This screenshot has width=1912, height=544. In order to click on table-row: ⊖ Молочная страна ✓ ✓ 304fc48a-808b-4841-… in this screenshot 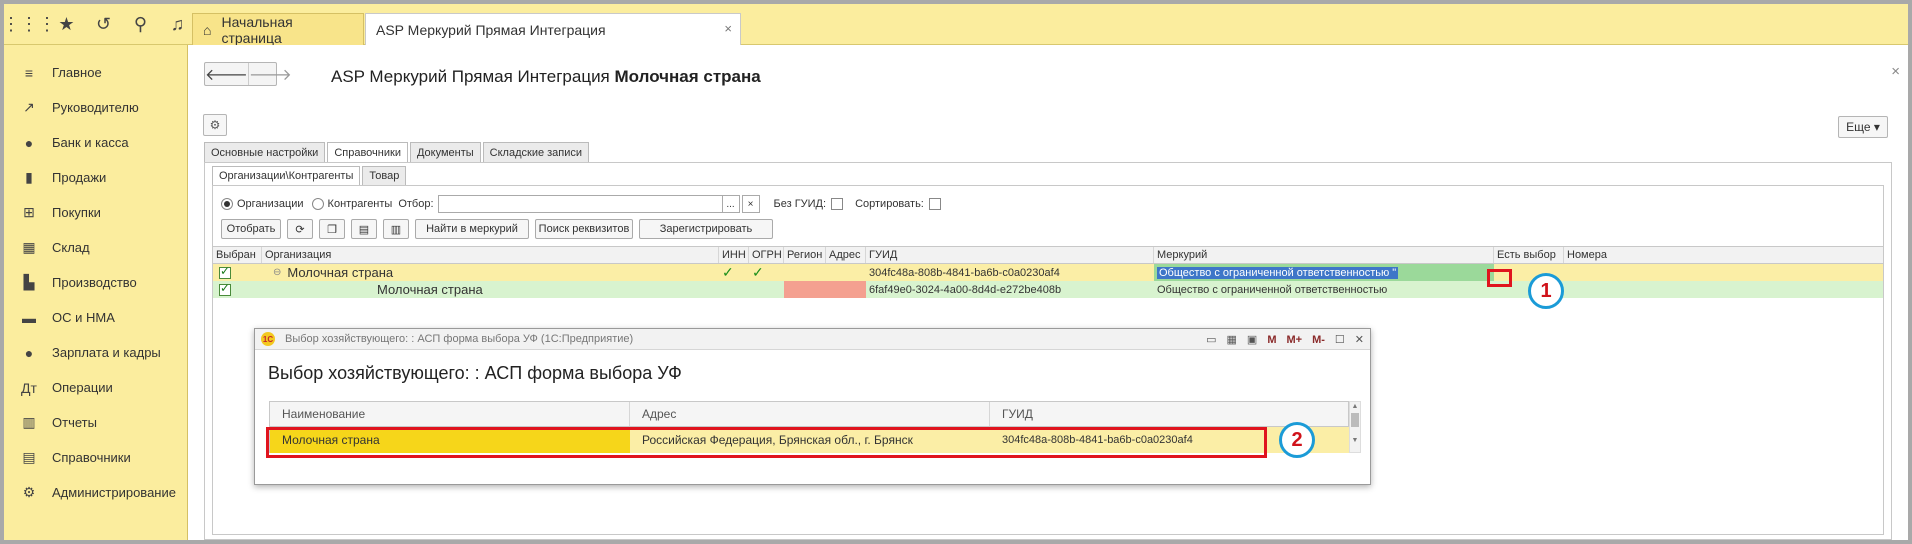, I will do `click(1048, 272)`.